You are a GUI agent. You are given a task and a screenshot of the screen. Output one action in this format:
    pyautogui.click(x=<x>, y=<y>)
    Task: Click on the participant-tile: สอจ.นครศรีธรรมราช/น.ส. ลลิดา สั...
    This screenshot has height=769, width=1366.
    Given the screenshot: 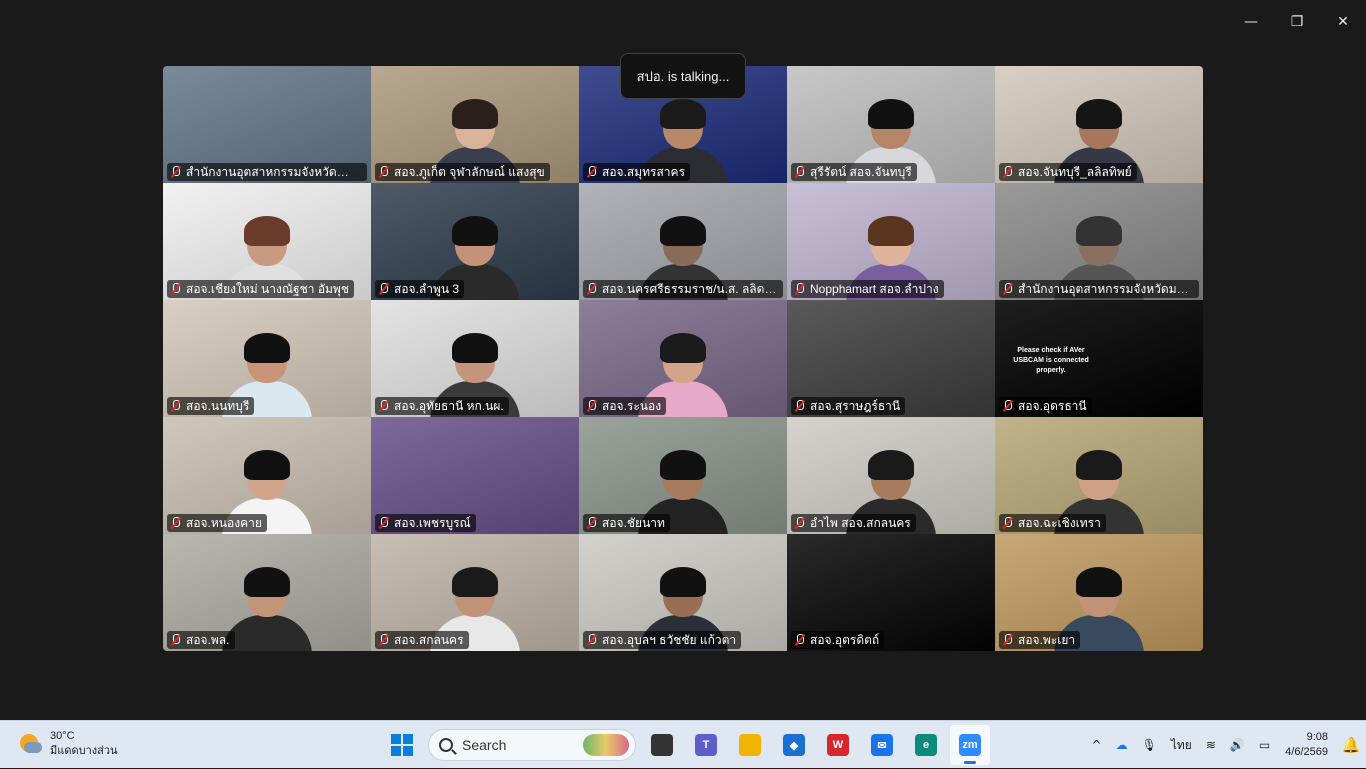 What is the action you would take?
    pyautogui.click(x=683, y=241)
    